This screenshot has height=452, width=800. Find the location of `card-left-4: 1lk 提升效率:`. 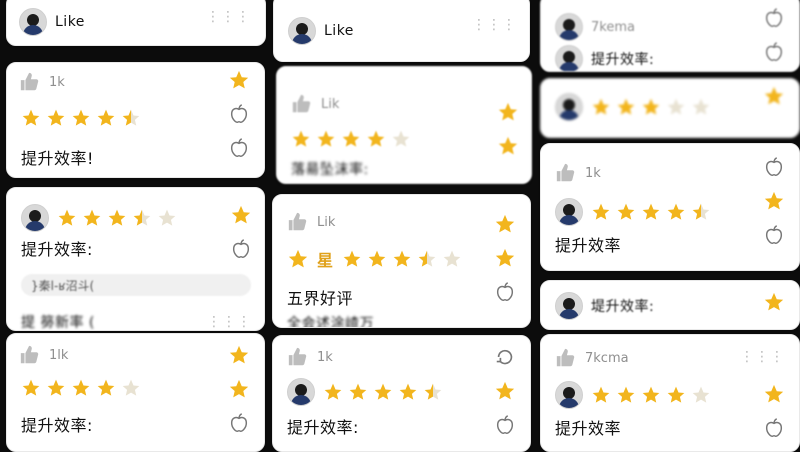

card-left-4: 1lk 提升效率: is located at coordinates (135, 392).